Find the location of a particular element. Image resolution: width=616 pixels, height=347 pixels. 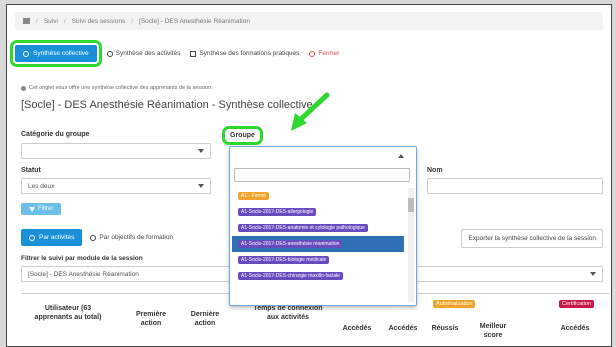

groupe-label: Groupe is located at coordinates (242, 135).